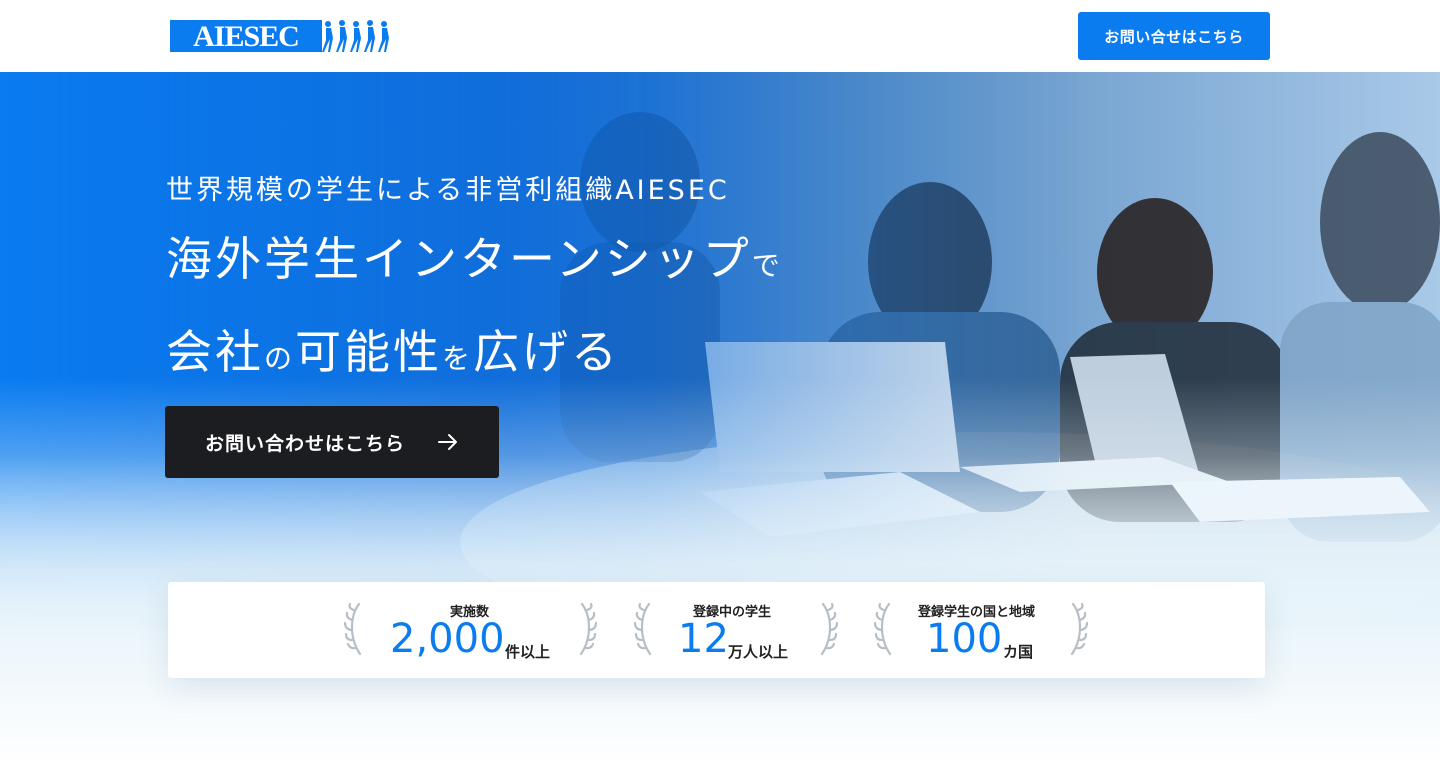 This screenshot has height=769, width=1440. What do you see at coordinates (964, 639) in the screenshot?
I see `stat-value: 100` at bounding box center [964, 639].